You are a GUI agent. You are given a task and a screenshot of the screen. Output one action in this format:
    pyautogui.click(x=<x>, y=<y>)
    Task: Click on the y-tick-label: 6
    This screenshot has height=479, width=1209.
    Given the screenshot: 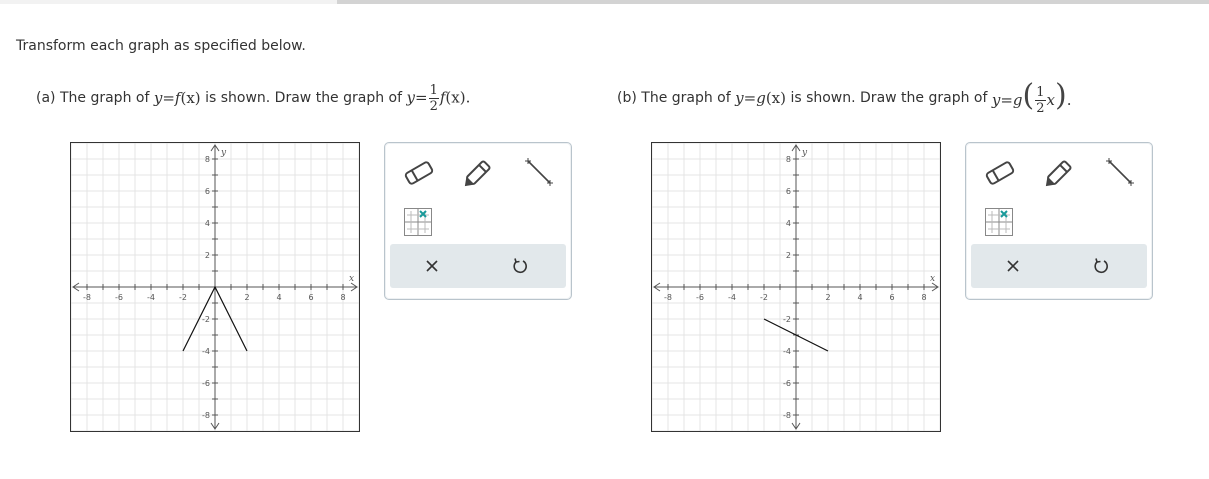 What is the action you would take?
    pyautogui.click(x=788, y=191)
    